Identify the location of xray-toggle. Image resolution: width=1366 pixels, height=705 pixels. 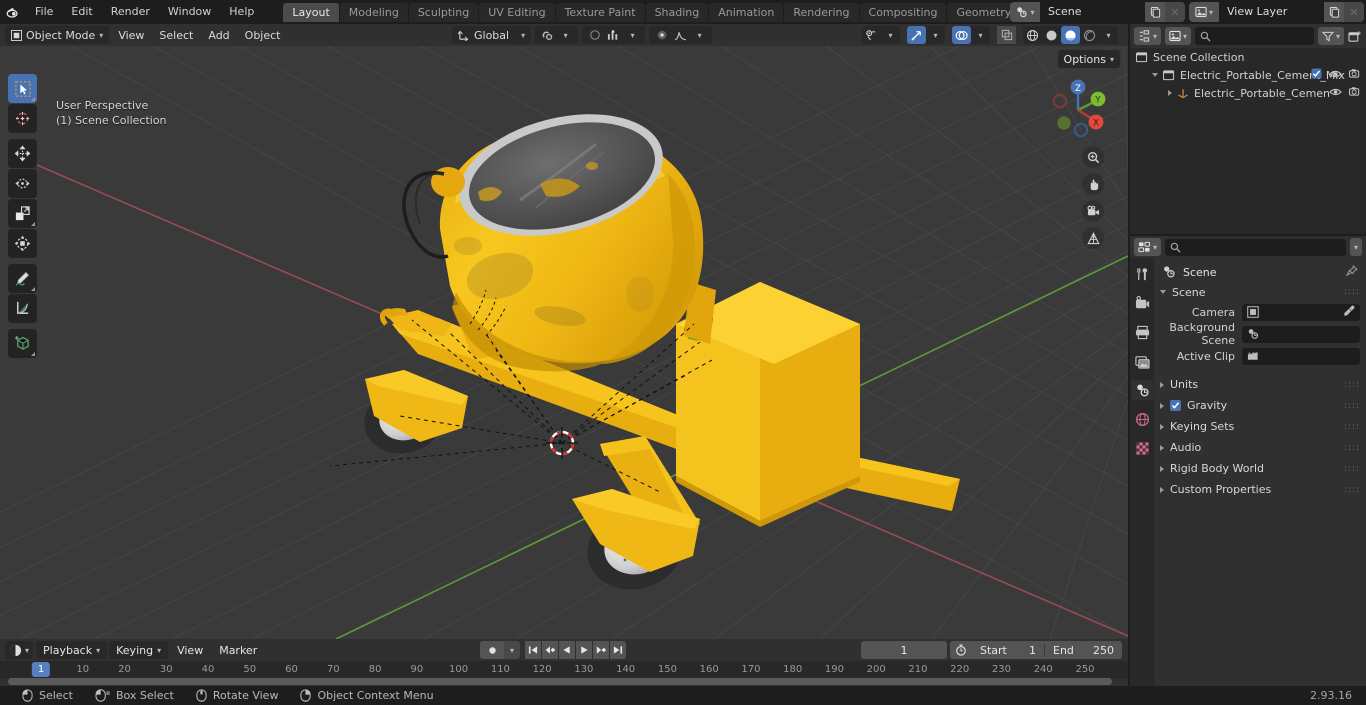
(1006, 35).